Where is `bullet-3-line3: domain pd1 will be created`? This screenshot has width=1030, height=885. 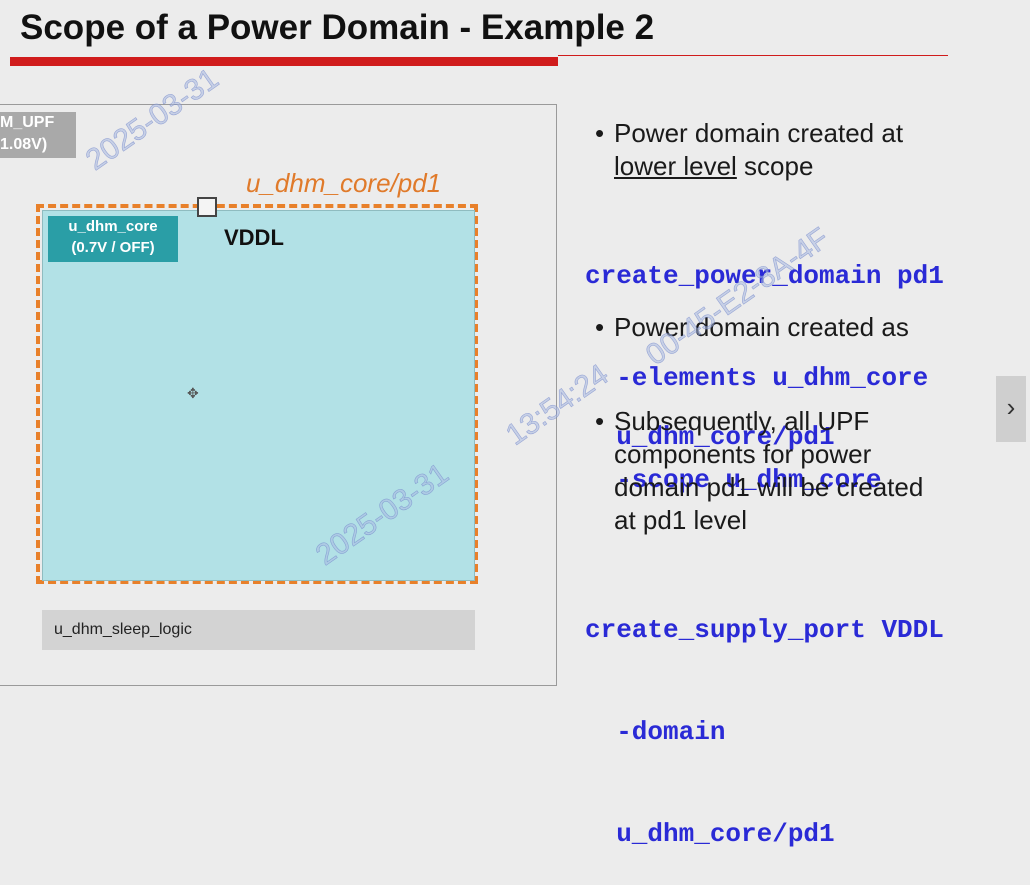 bullet-3-line3: domain pd1 will be created is located at coordinates (769, 487).